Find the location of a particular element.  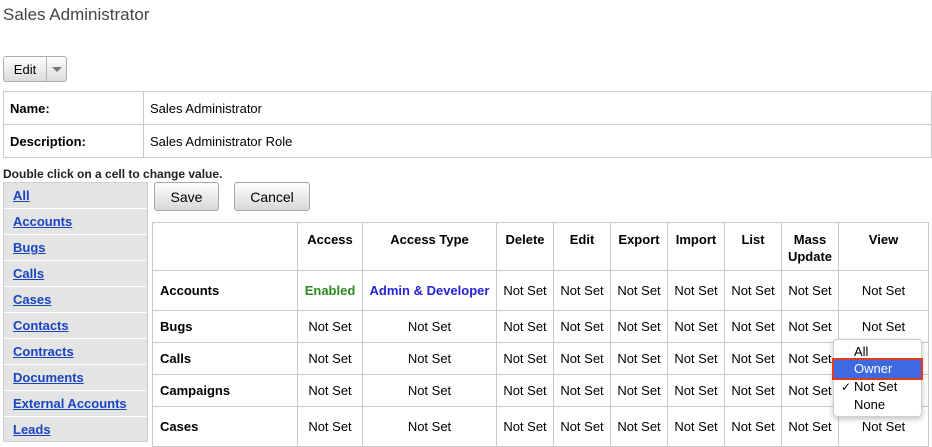

sidebar-item-leads: Leads is located at coordinates (75, 429).